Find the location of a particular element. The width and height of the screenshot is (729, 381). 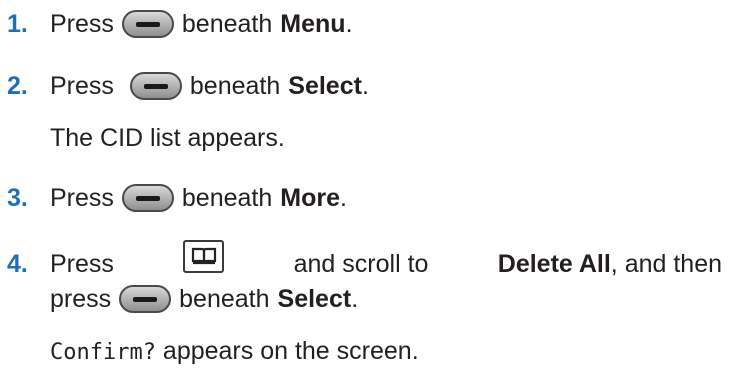

step-3: 3. Press beneath More. is located at coordinates (177, 198).